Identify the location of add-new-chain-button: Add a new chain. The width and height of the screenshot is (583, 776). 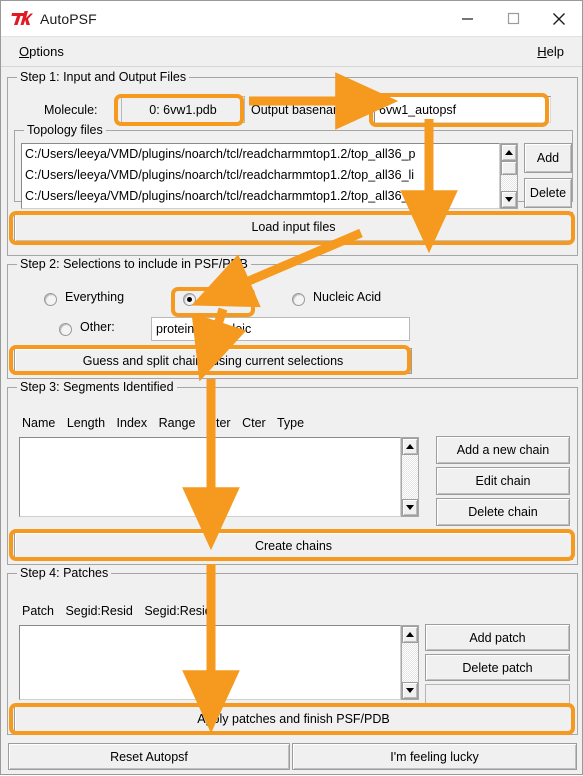
(503, 450).